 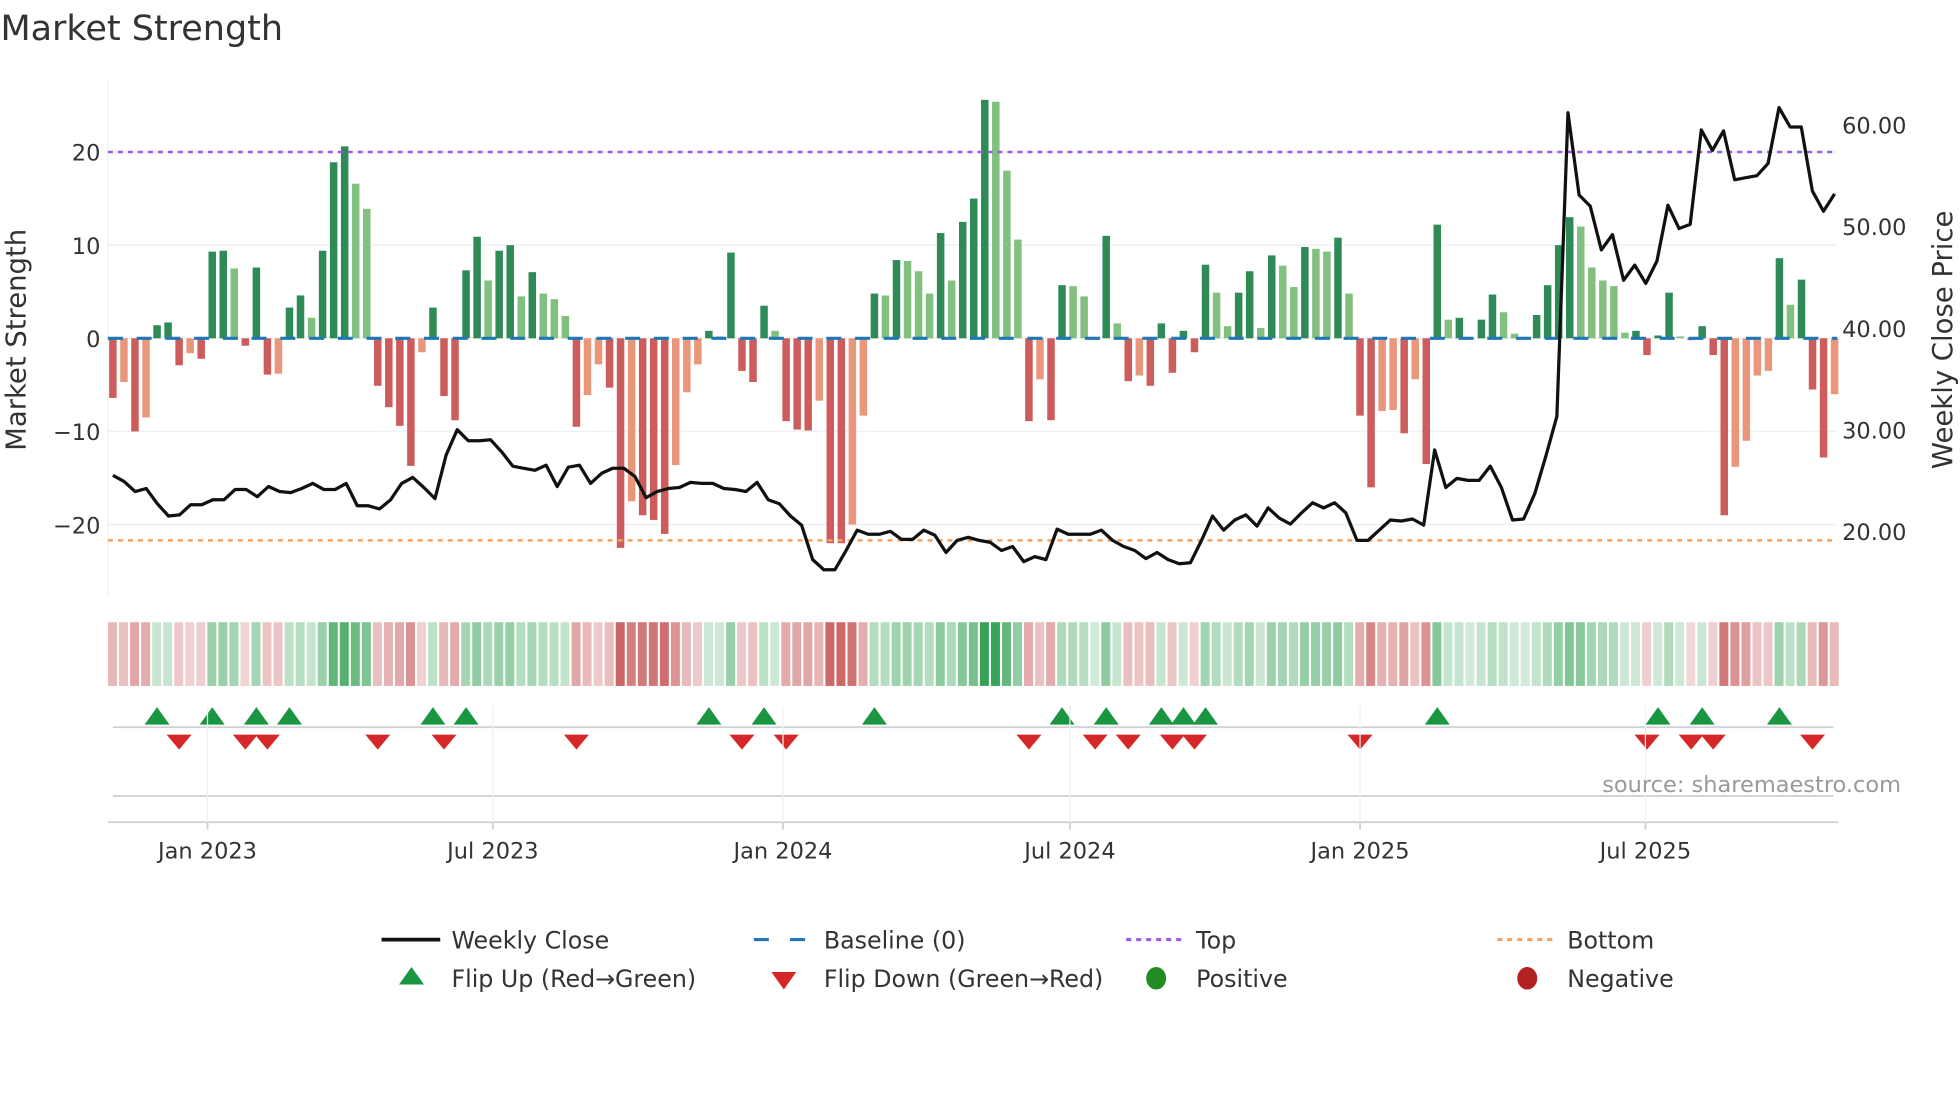 What do you see at coordinates (1874, 127) in the screenshot?
I see `y2-tick-label: 60.00` at bounding box center [1874, 127].